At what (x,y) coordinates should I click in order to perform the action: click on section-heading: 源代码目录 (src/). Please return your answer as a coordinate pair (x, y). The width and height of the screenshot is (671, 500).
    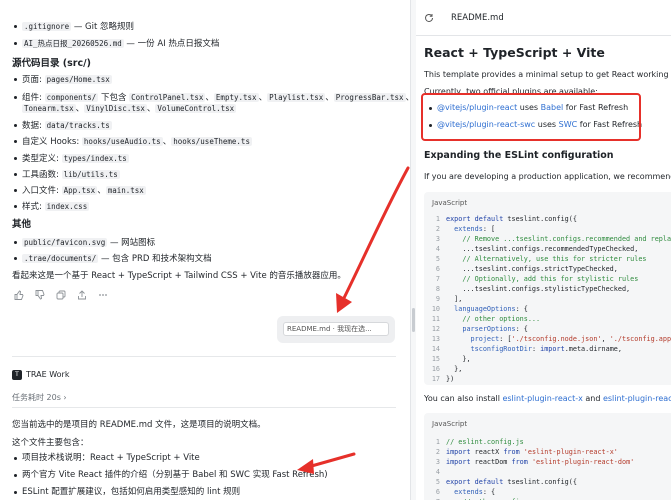
    Looking at the image, I should click on (51, 63).